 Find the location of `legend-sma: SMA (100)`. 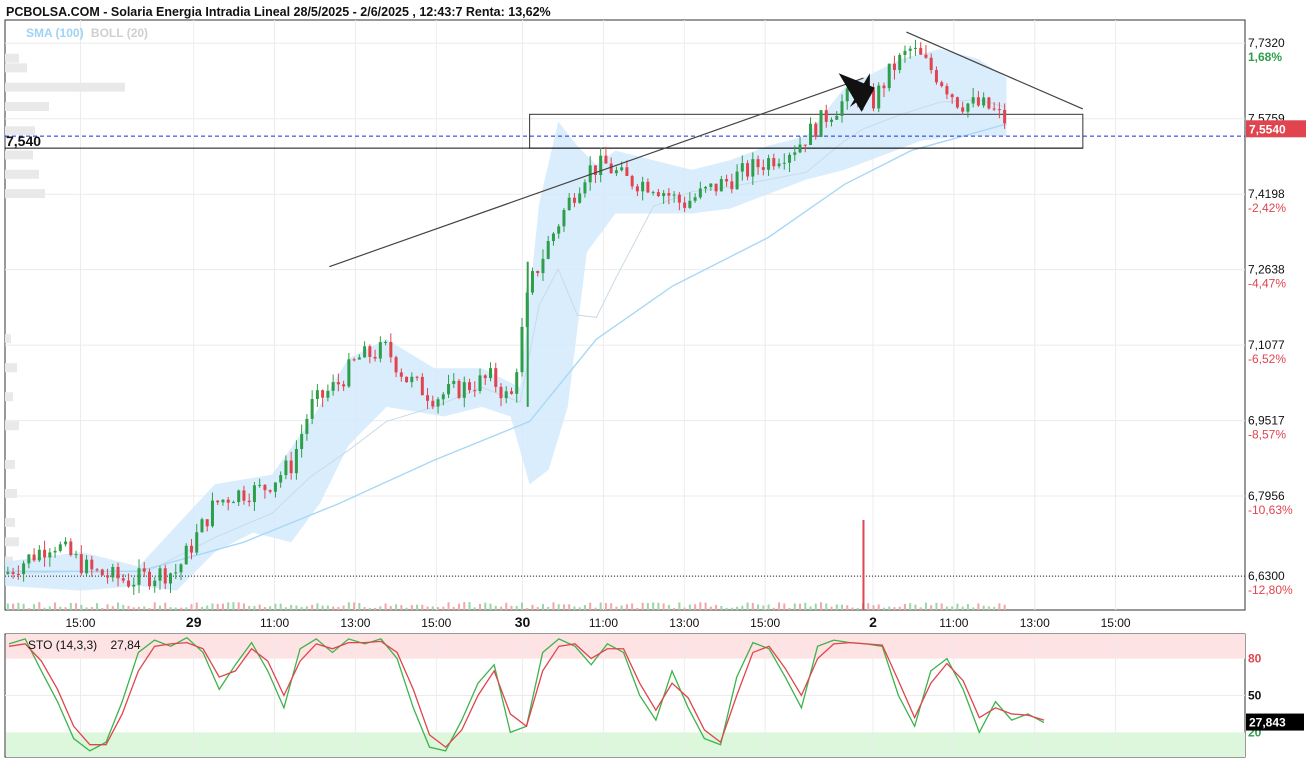

legend-sma: SMA (100) is located at coordinates (55, 33).